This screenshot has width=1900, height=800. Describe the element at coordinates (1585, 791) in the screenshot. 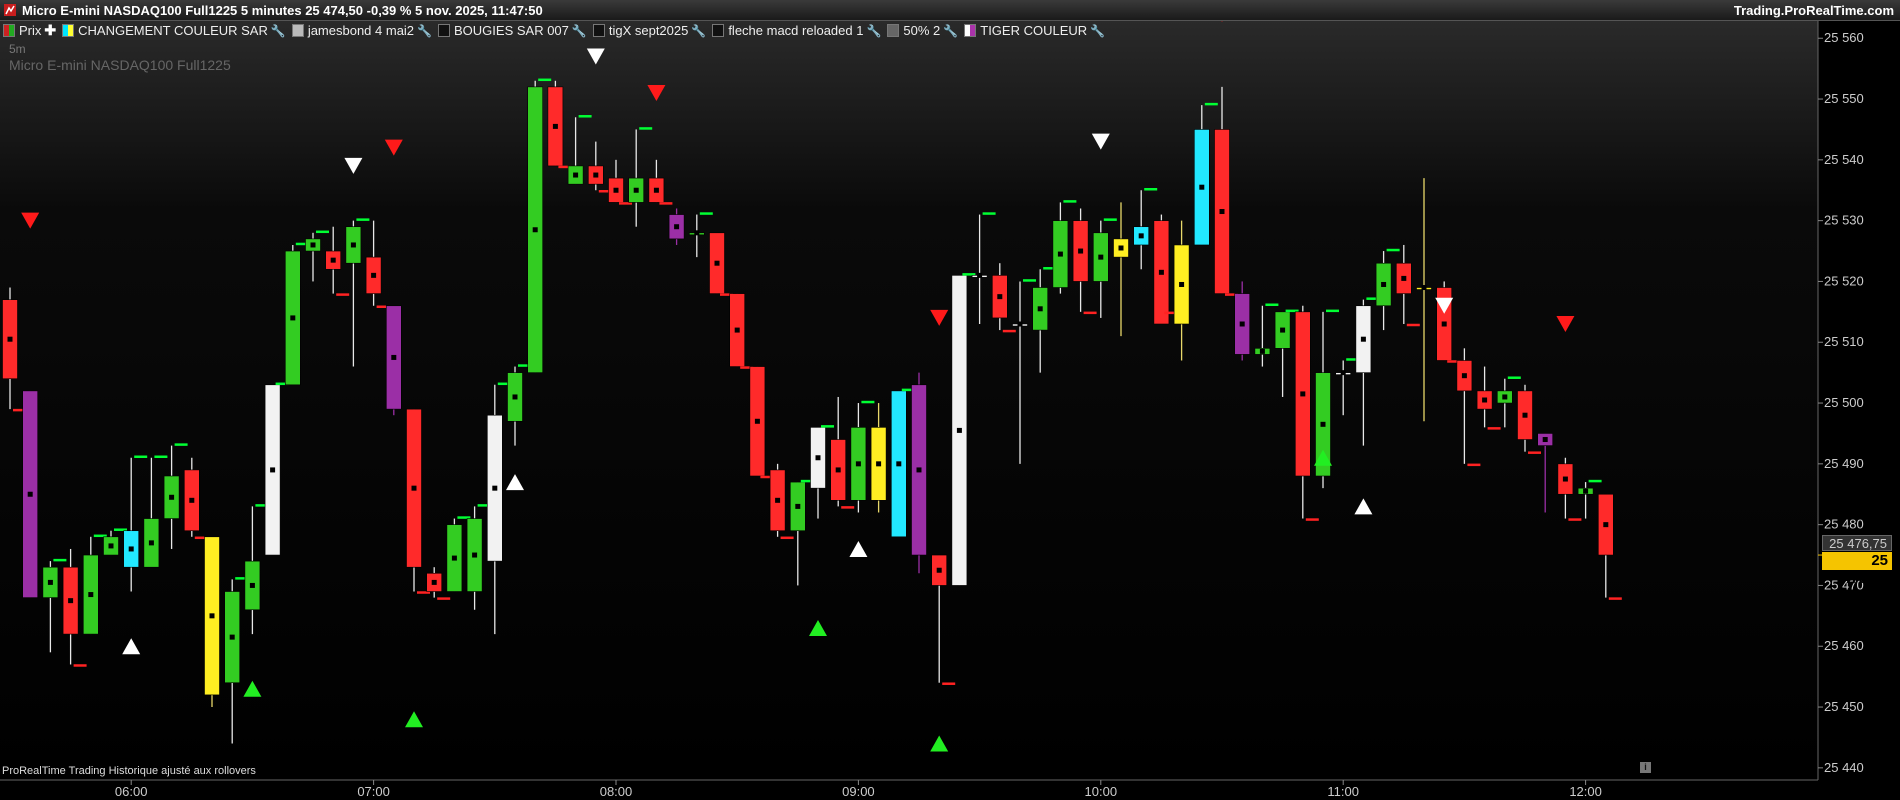

I see `time-tick-label: 12:00` at that location.